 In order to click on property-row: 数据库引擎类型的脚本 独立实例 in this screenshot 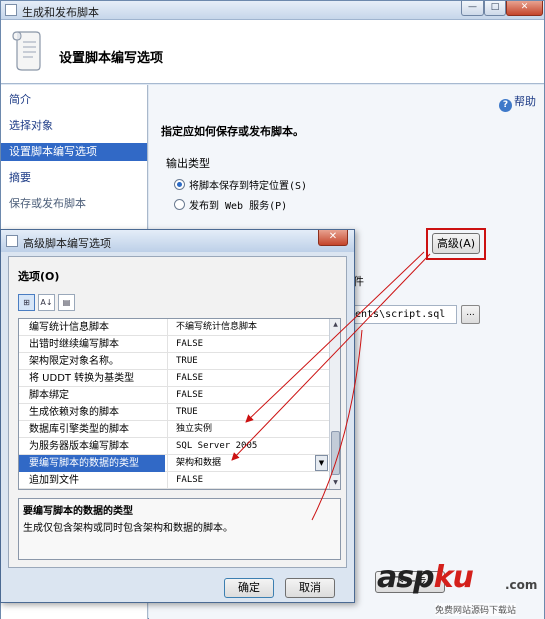, I will do `click(174, 429)`.